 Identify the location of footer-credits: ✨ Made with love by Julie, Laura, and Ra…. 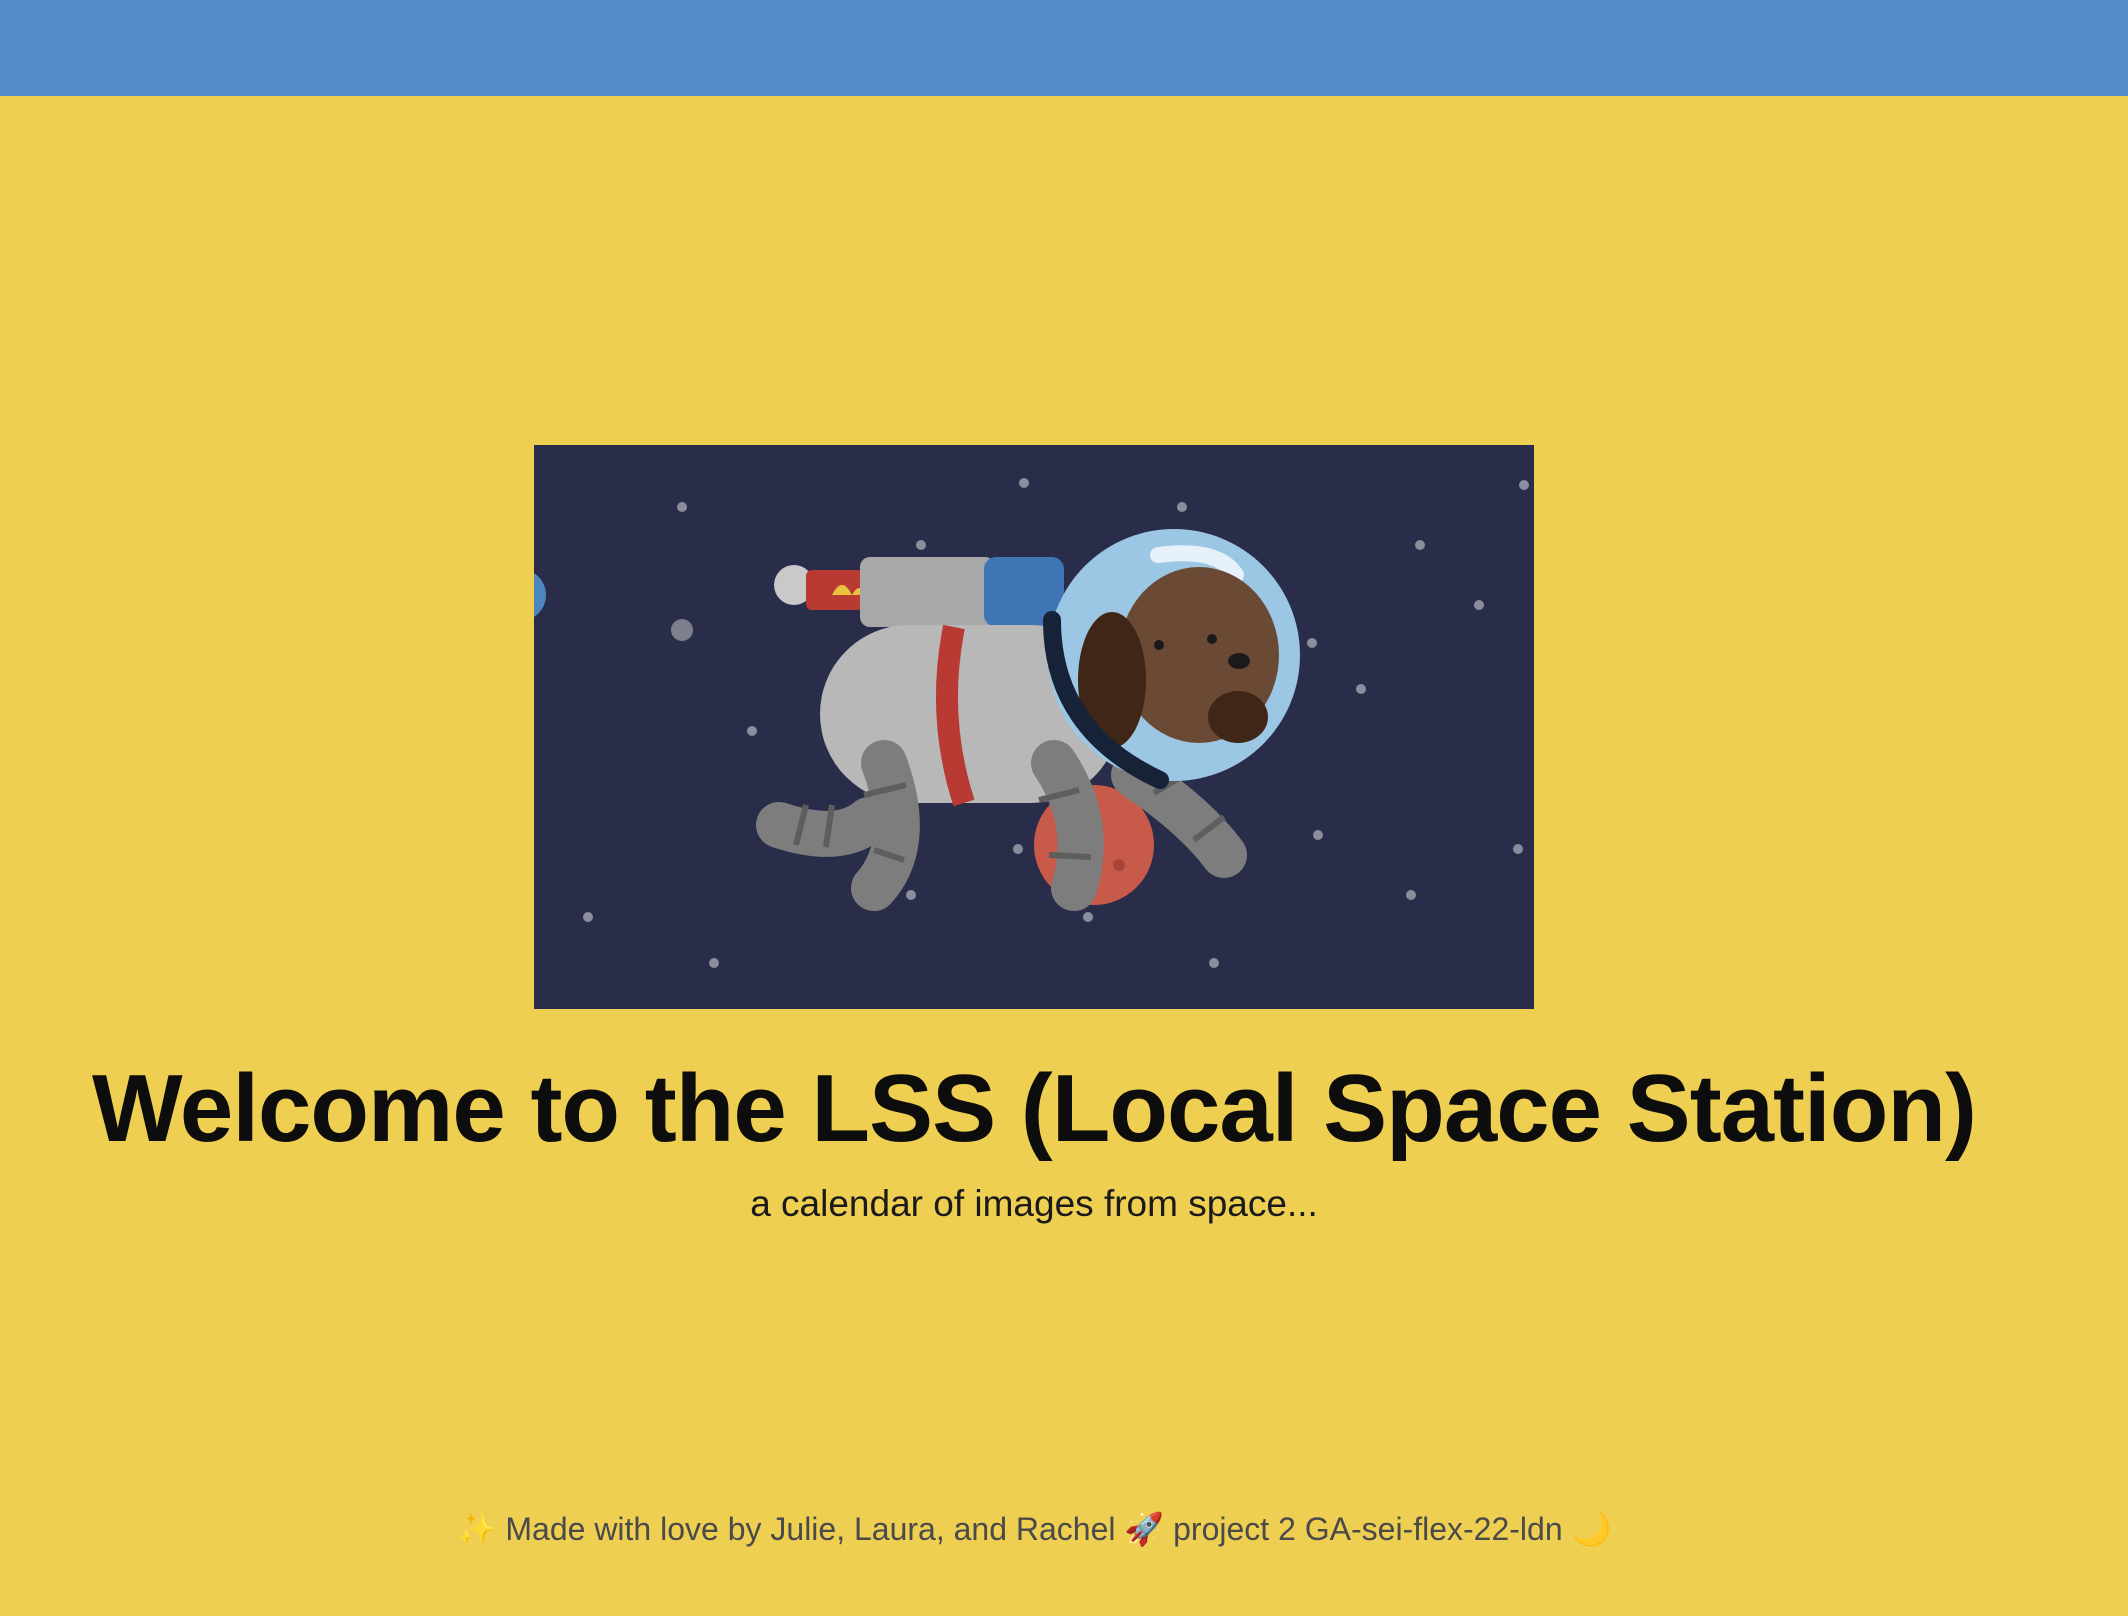
(1034, 1529).